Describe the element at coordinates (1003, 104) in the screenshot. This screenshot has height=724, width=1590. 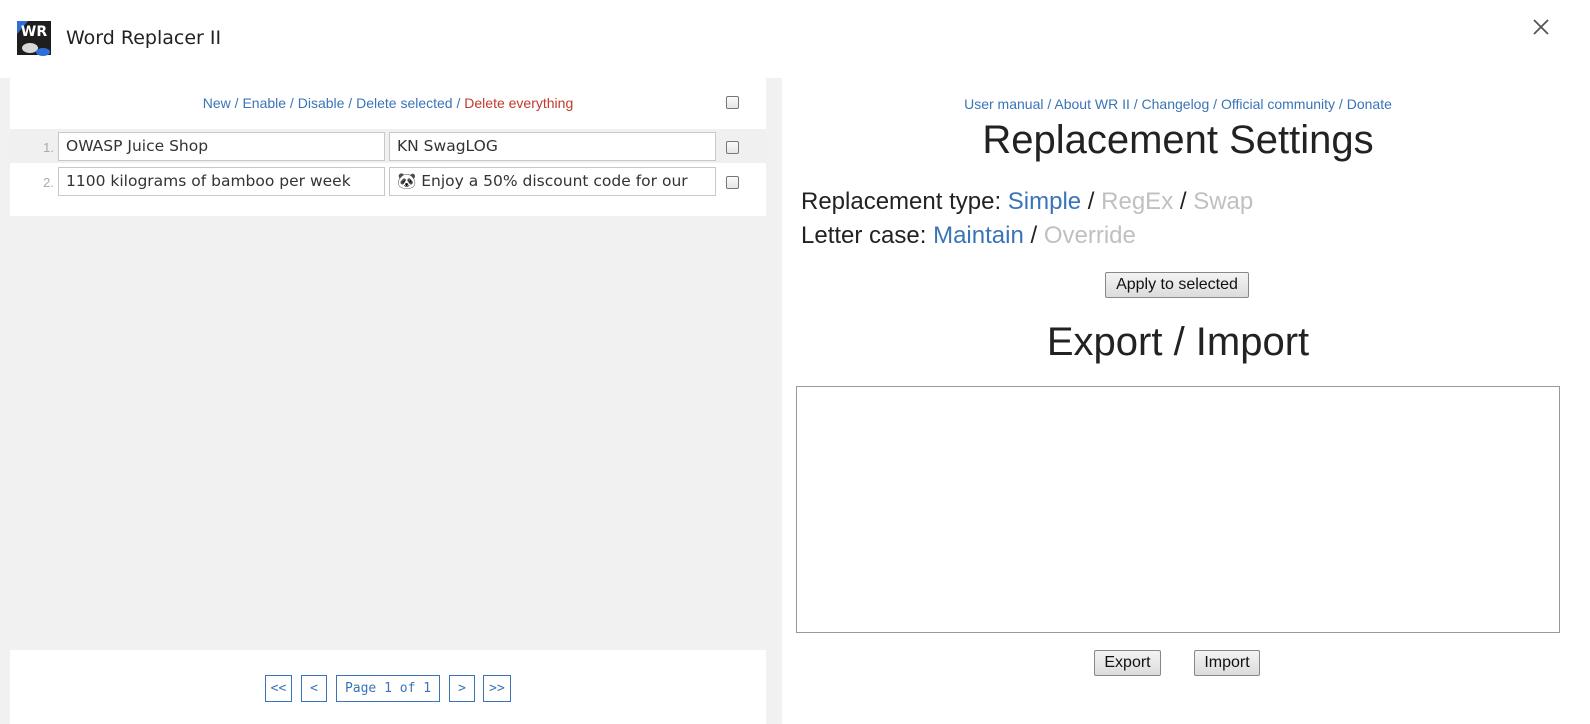
I see `user-manual-link: User manual` at that location.